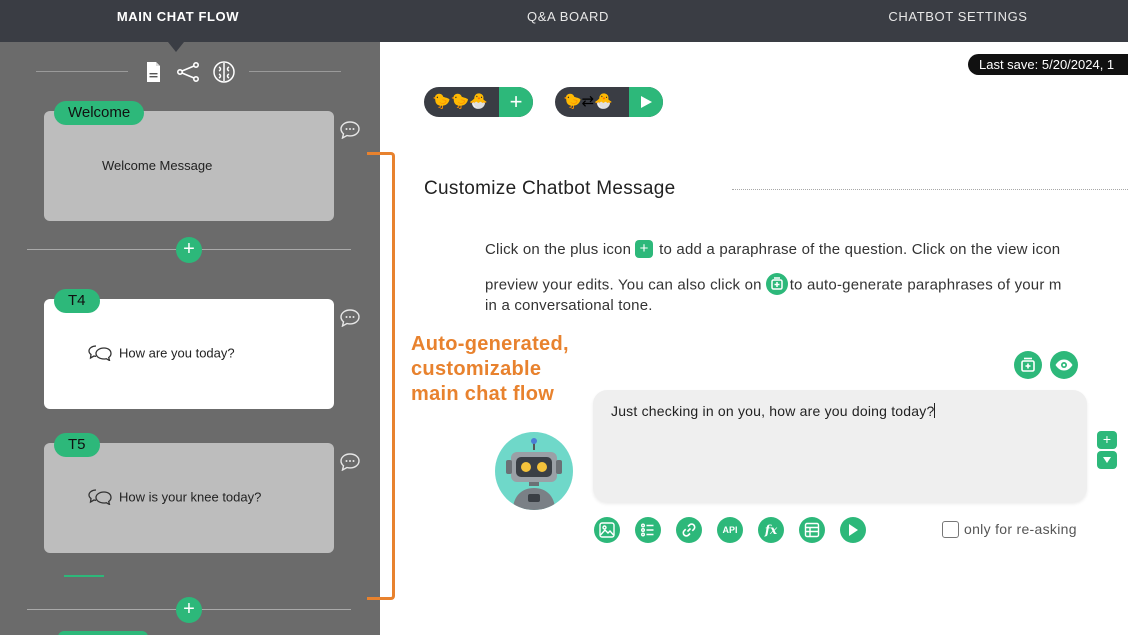 This screenshot has width=1128, height=635. What do you see at coordinates (1020, 529) in the screenshot?
I see `reask-label: only for re-asking` at bounding box center [1020, 529].